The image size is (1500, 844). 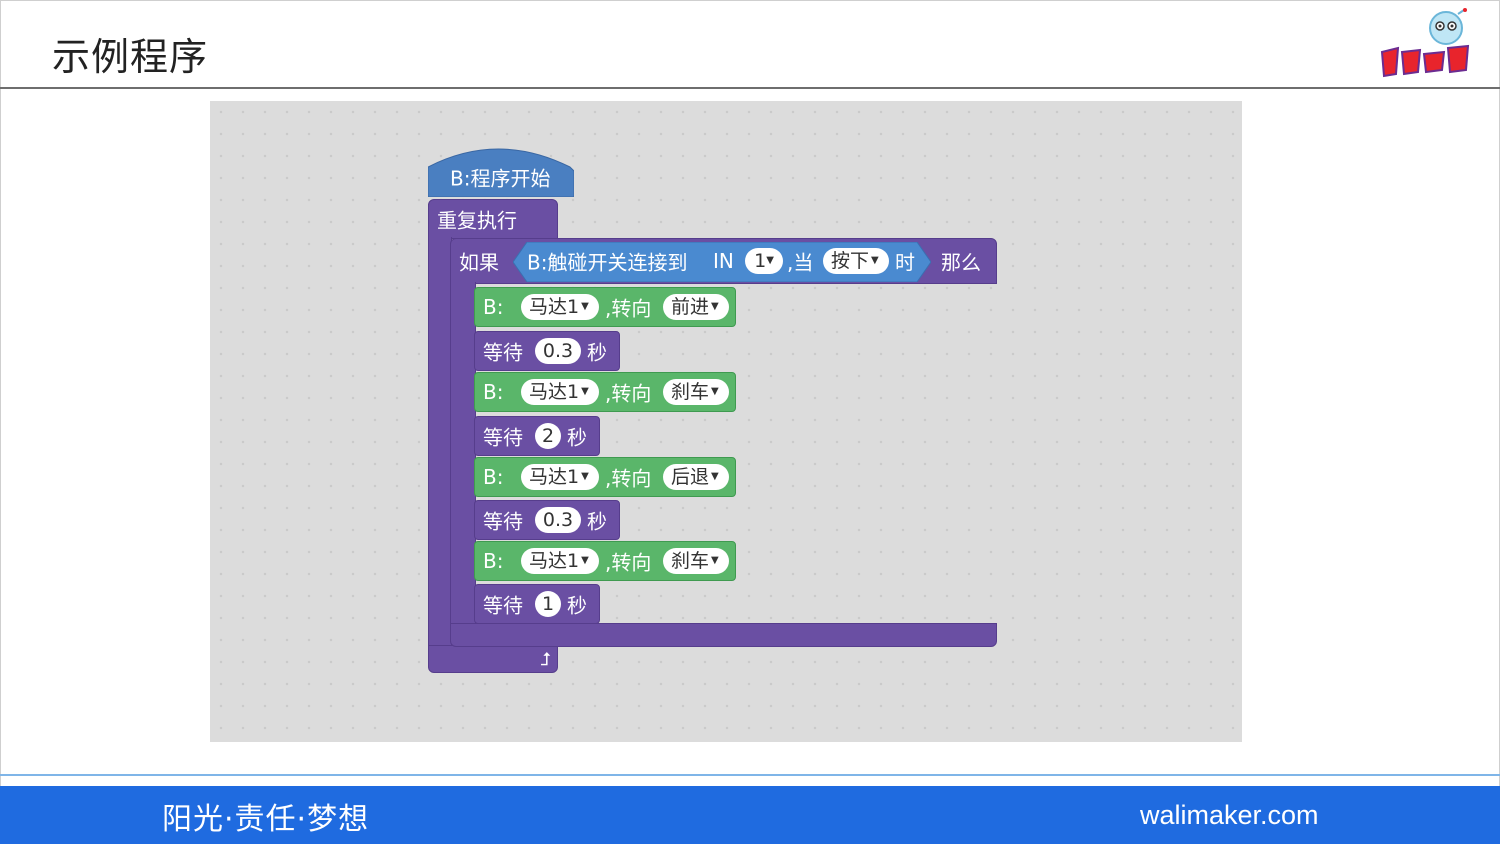 I want to click on state-dropdown: 按下 ▼, so click(x=856, y=261).